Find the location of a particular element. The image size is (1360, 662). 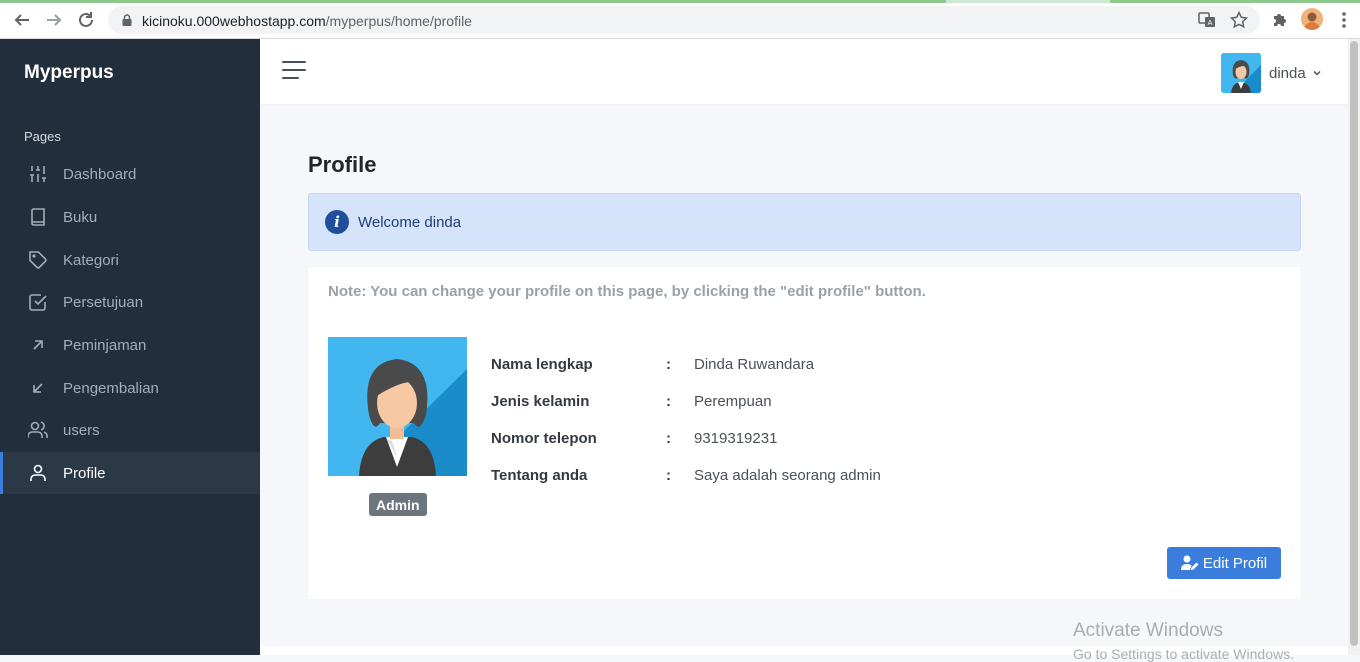

alert-message: Welcome dinda is located at coordinates (410, 222).